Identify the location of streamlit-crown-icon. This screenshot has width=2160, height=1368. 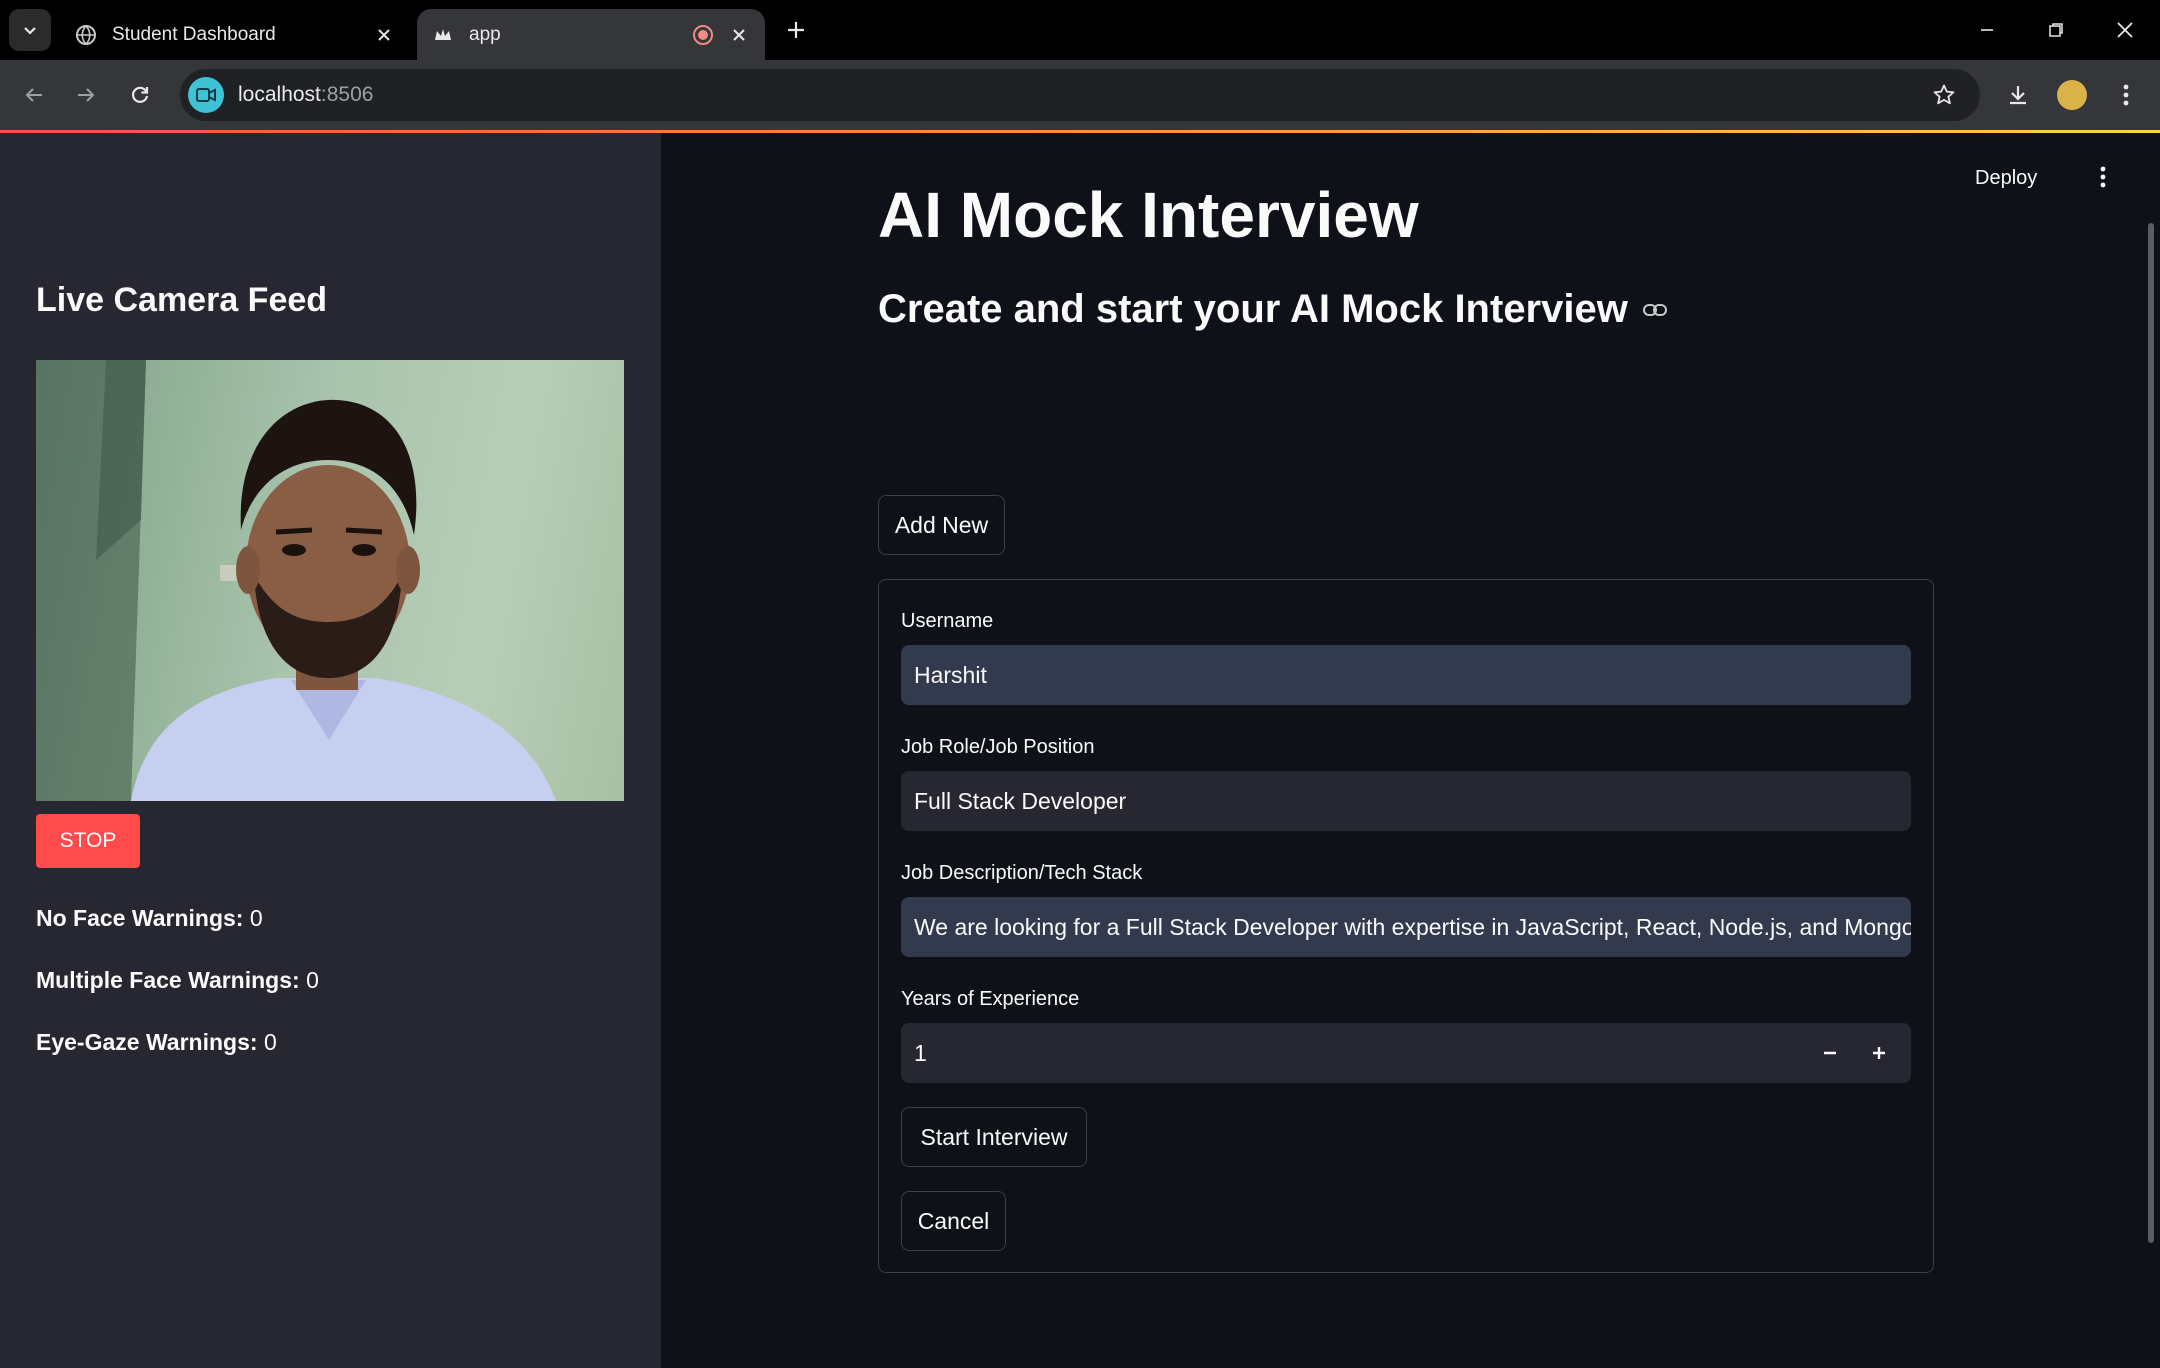
(443, 35).